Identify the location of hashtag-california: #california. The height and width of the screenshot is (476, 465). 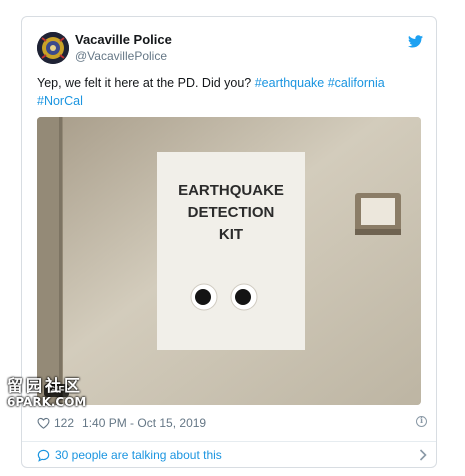
(356, 83).